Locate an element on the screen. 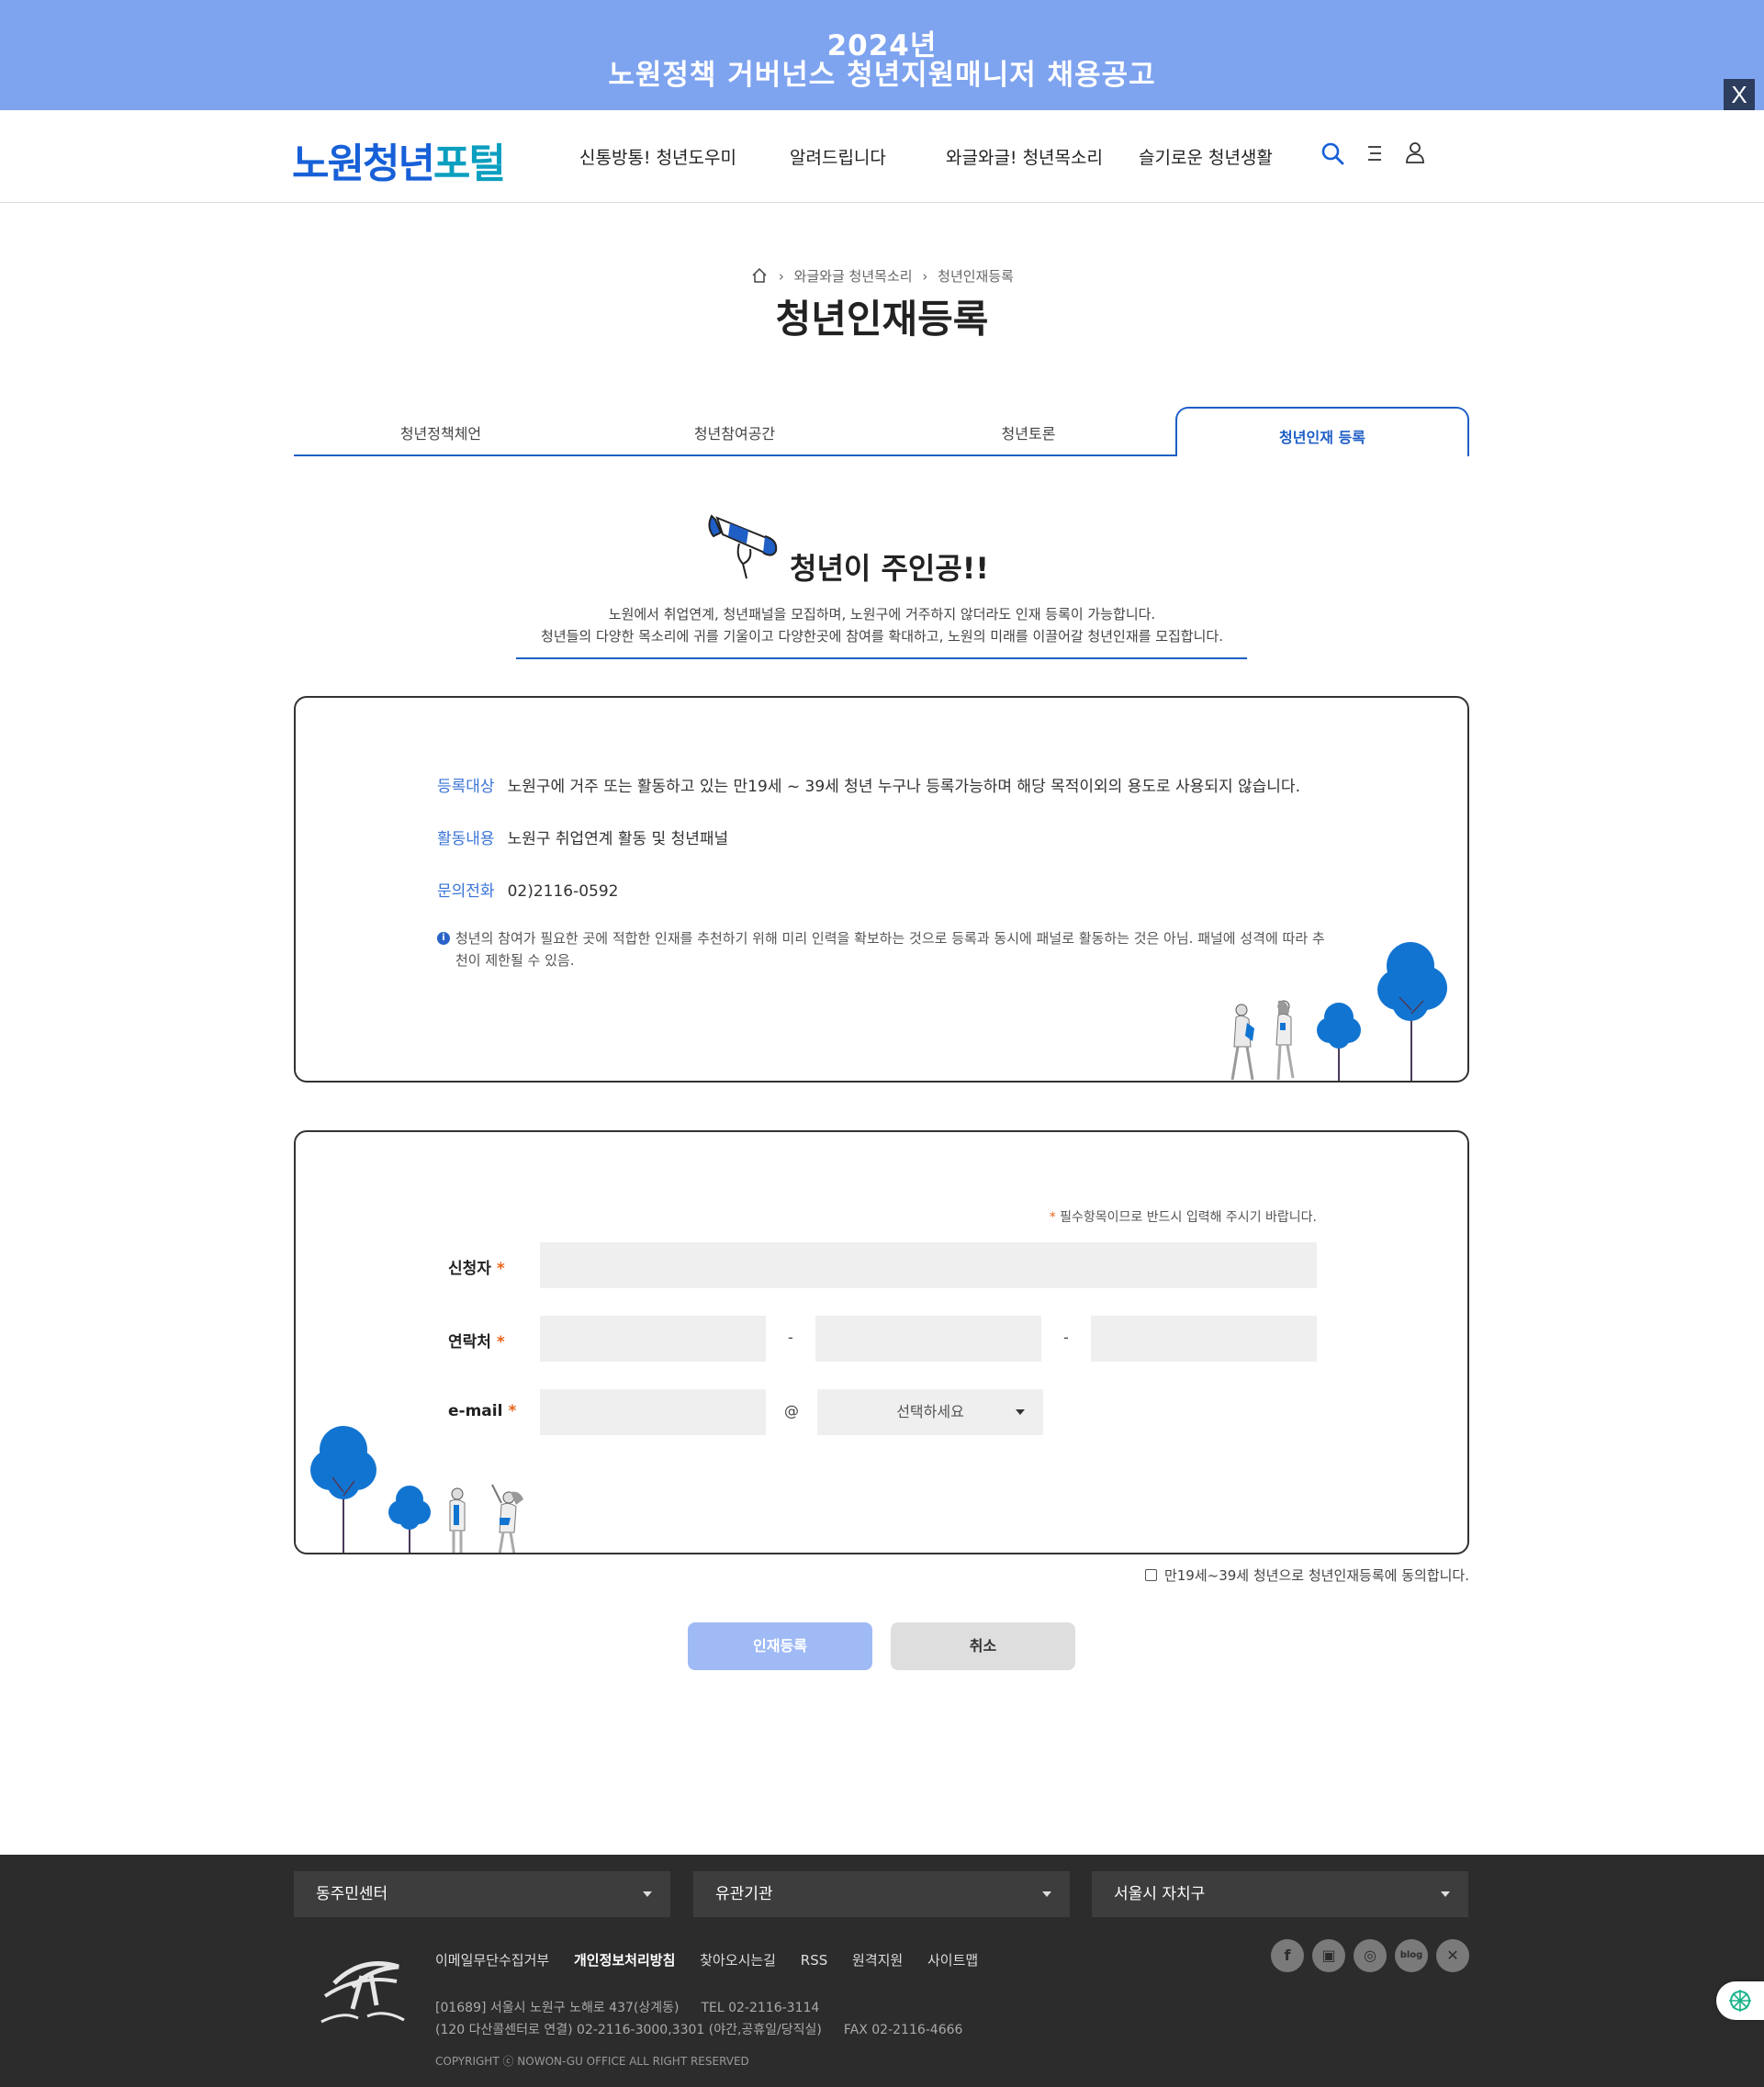  footer-link-rss: RSS is located at coordinates (814, 1960).